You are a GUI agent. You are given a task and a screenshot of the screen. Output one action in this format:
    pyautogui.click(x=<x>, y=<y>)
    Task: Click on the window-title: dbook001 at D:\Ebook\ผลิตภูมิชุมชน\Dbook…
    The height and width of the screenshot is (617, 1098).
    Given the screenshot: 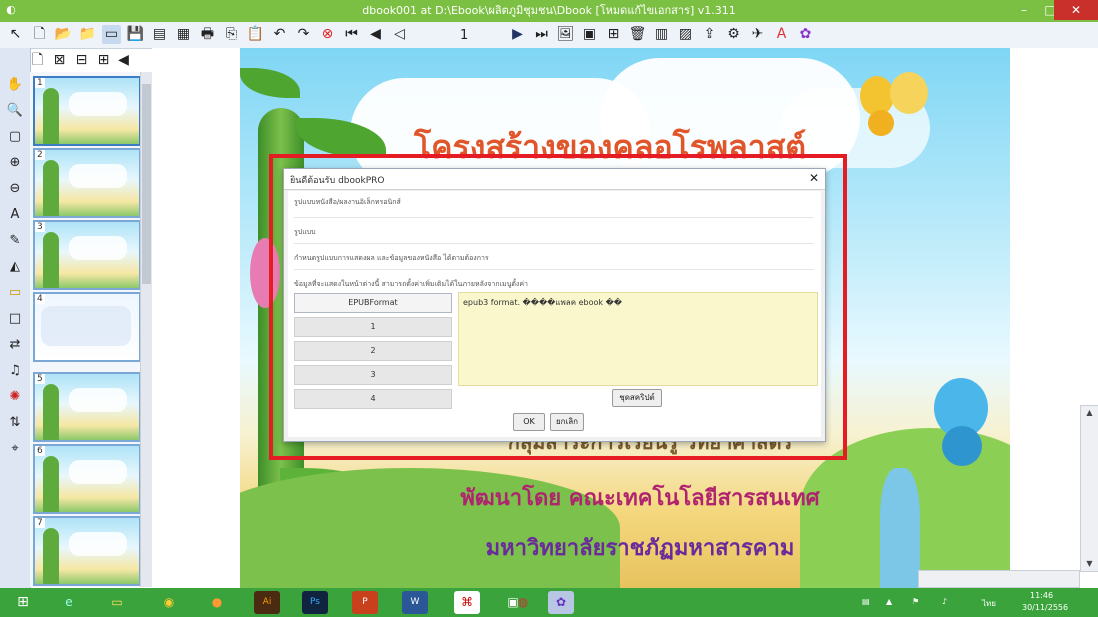 What is the action you would take?
    pyautogui.click(x=549, y=10)
    